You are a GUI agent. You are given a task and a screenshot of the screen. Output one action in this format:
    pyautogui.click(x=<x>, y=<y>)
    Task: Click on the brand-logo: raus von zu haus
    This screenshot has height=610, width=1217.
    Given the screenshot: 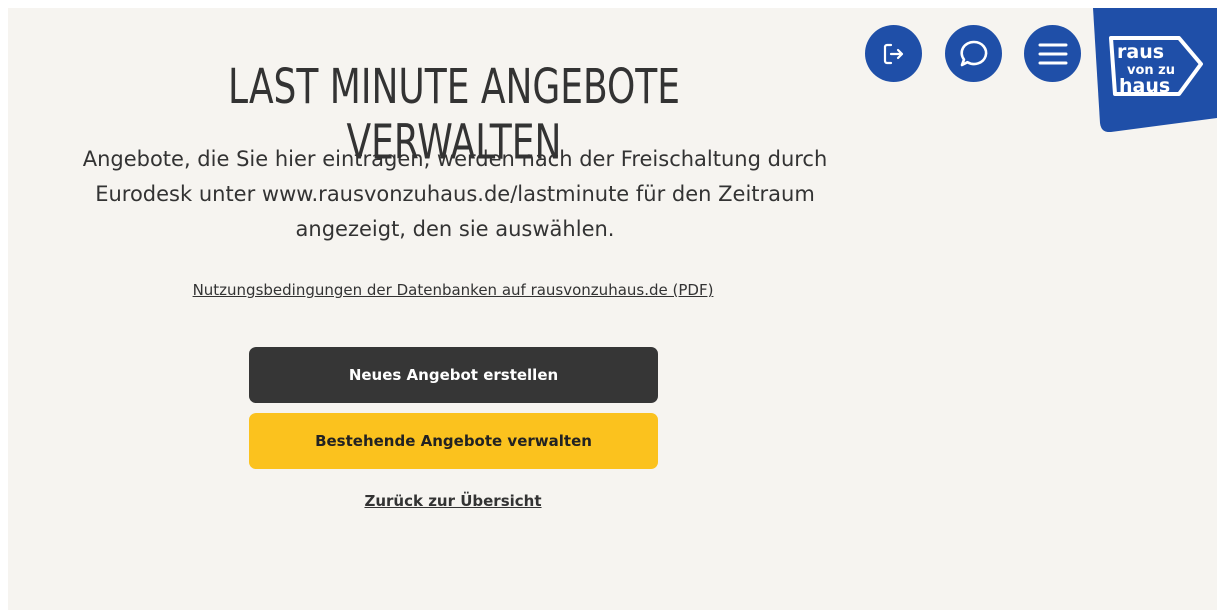 What is the action you would take?
    pyautogui.click(x=1155, y=70)
    